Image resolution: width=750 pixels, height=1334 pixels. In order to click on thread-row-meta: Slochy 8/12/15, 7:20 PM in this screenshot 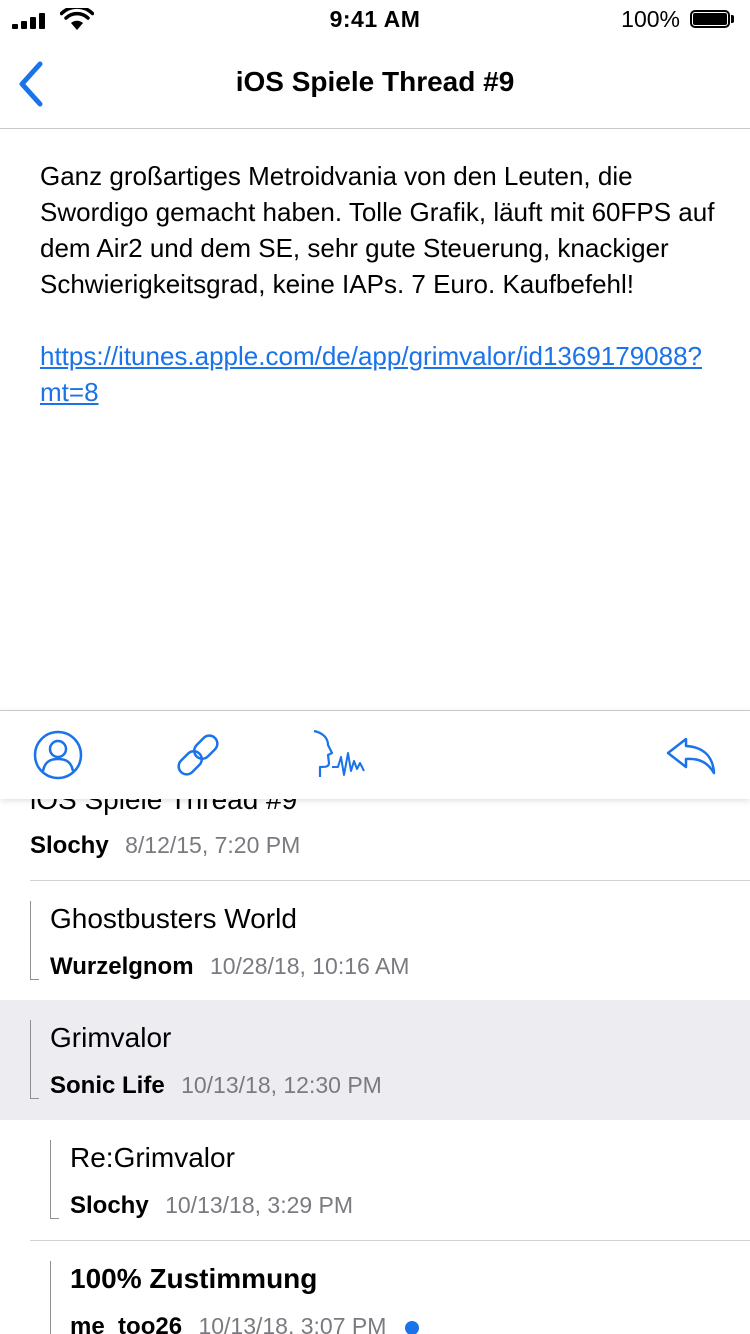, I will do `click(165, 846)`.